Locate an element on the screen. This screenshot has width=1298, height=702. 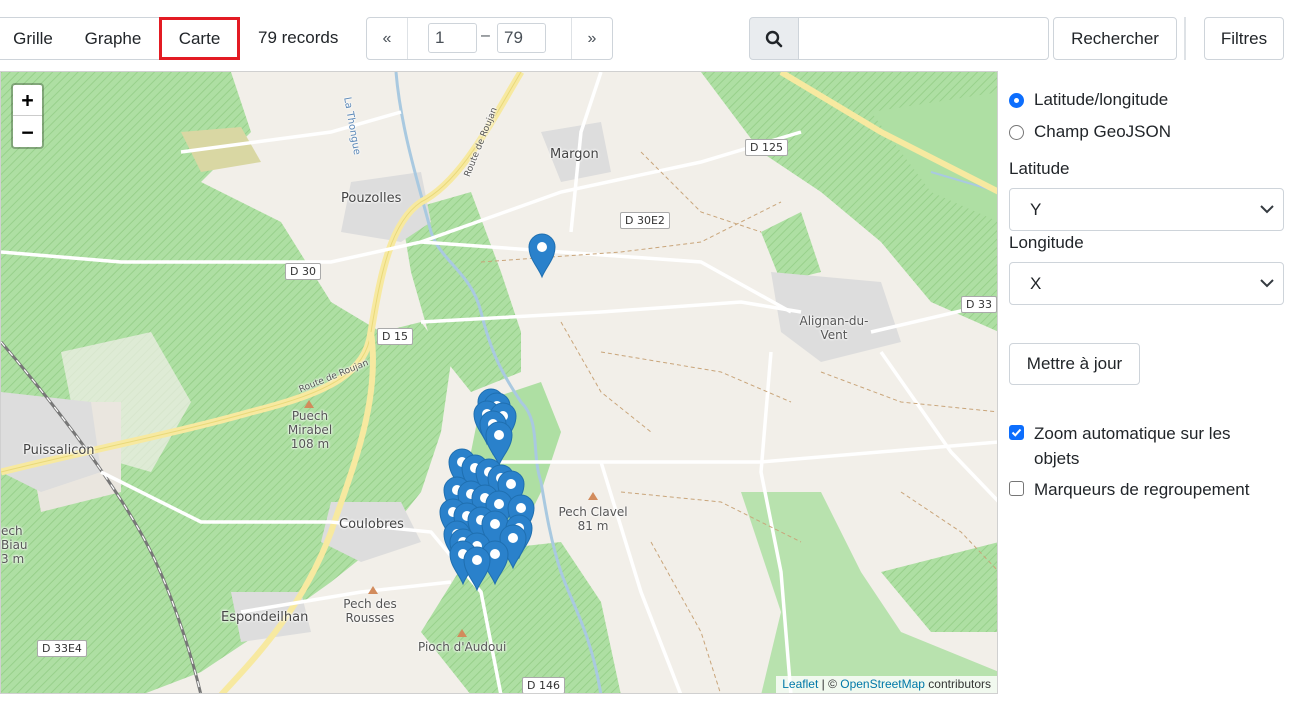
search-icon is located at coordinates (774, 38).